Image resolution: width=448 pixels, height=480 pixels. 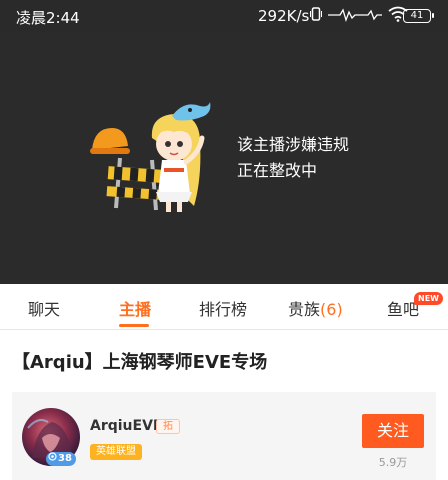 I want to click on tab-nobility: 贵族(6), so click(x=315, y=308).